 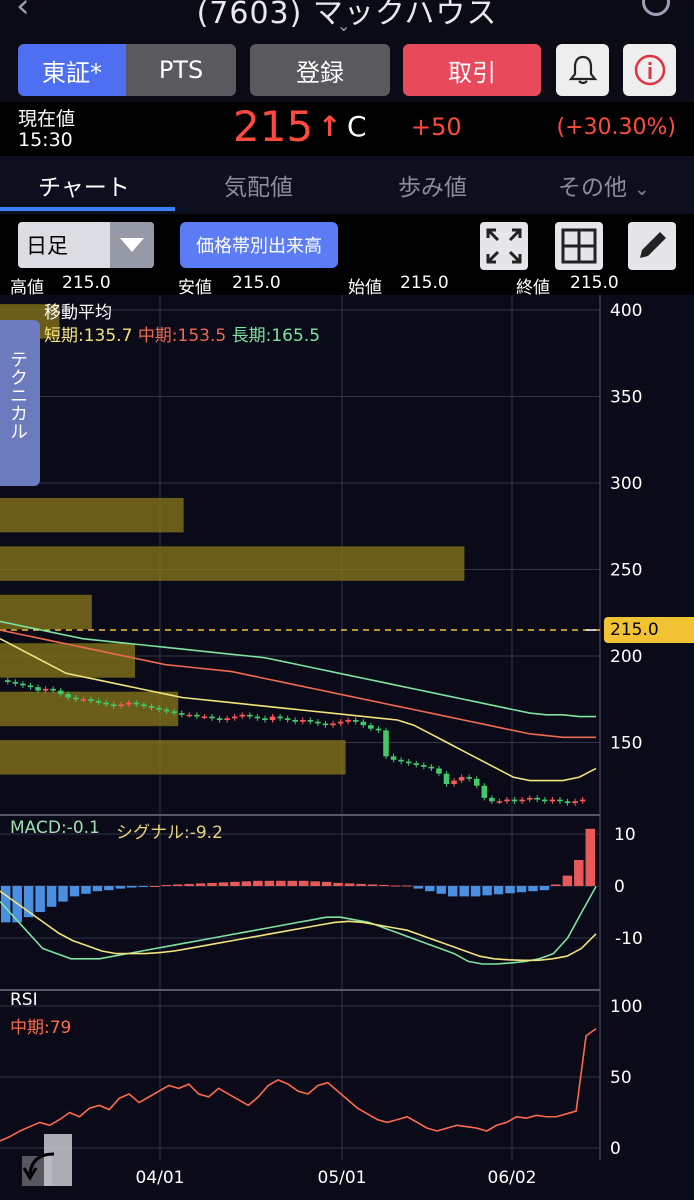 I want to click on volume-profile-button: 価格帯別出来高, so click(x=259, y=245).